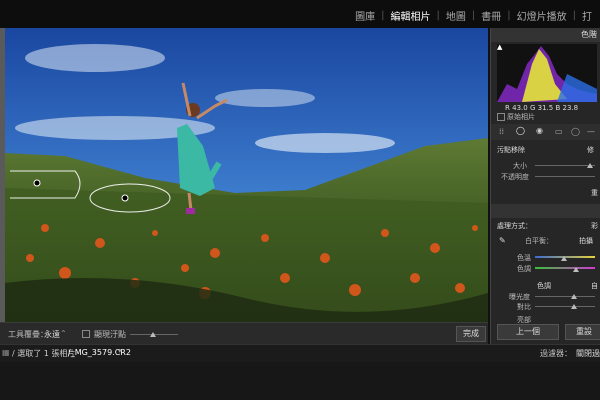  What do you see at coordinates (570, 108) in the screenshot?
I see `b-value: 23.8` at bounding box center [570, 108].